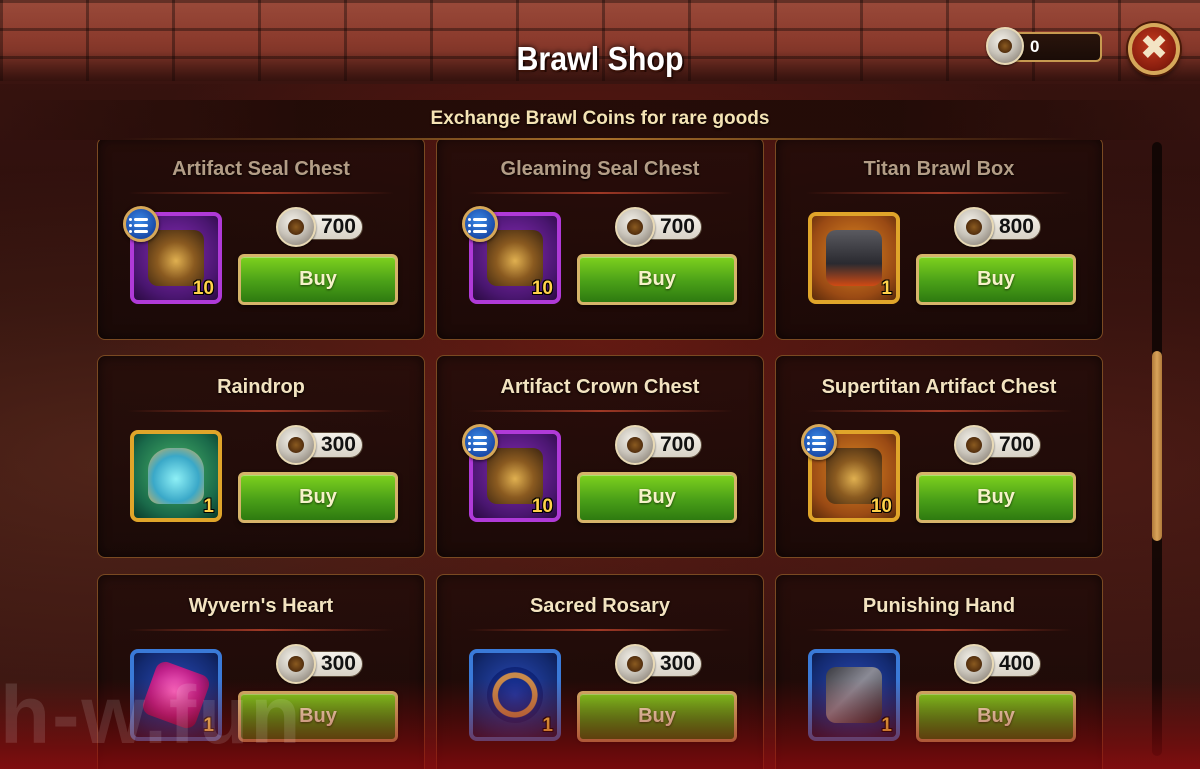  Describe the element at coordinates (600, 240) in the screenshot. I see `shop-card: Gleaming Seal Chest 10 700 Buy` at that location.